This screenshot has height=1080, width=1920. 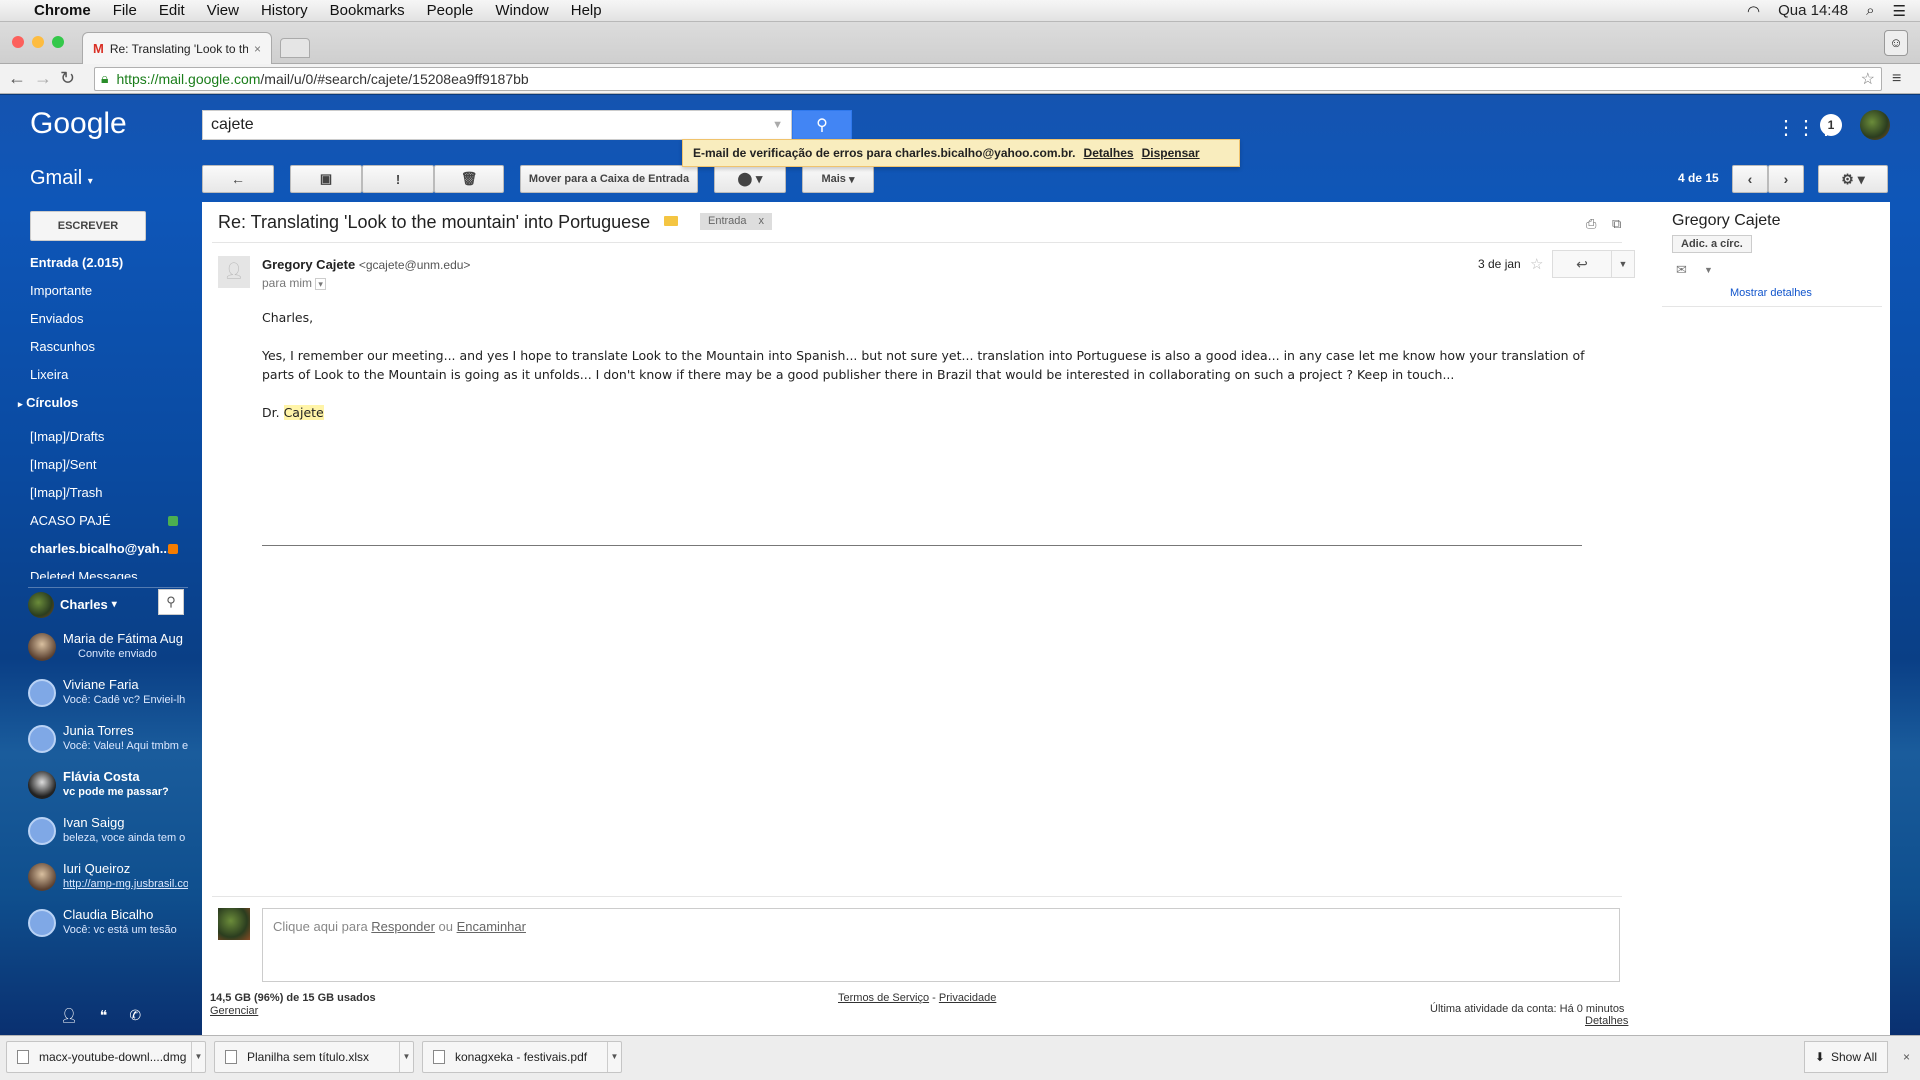 I want to click on importance-label-icon, so click(x=671, y=221).